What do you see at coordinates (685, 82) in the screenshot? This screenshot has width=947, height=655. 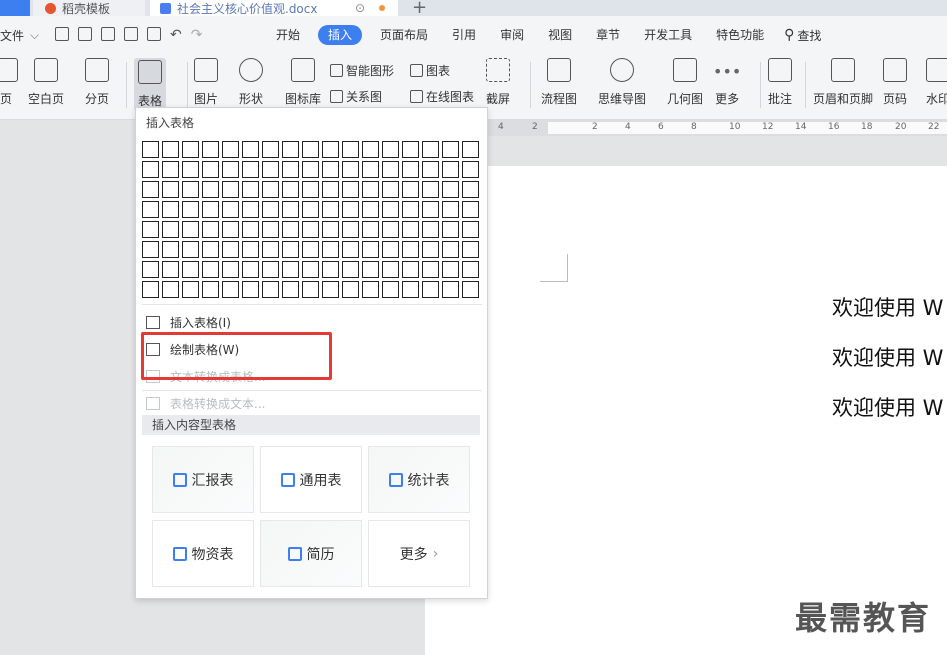 I see `geometry-button: 几何图` at bounding box center [685, 82].